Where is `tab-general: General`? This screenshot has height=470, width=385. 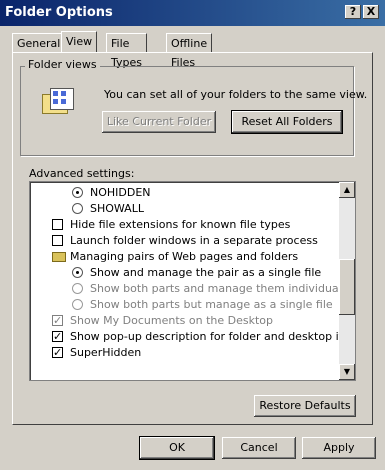
tab-general: General is located at coordinates (39, 42).